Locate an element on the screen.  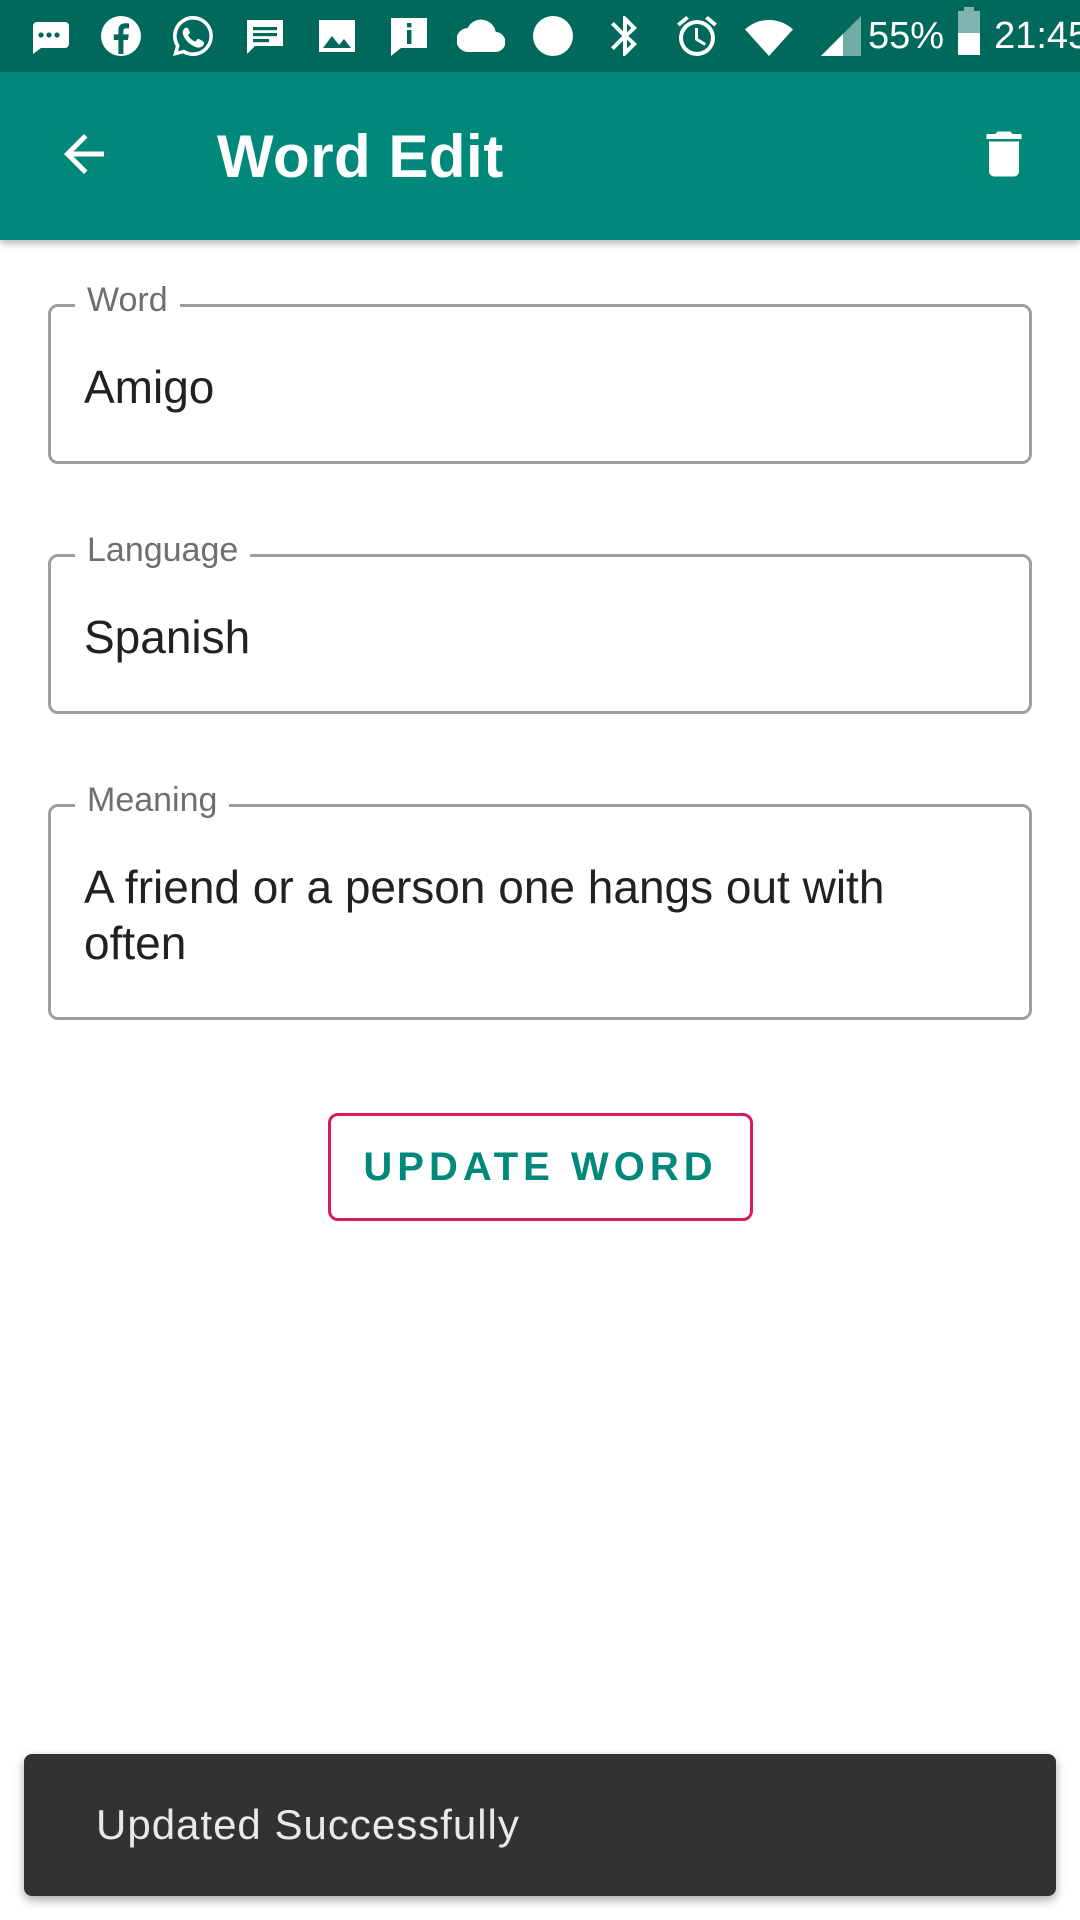
status-bar: 55% 21:45 is located at coordinates (540, 36).